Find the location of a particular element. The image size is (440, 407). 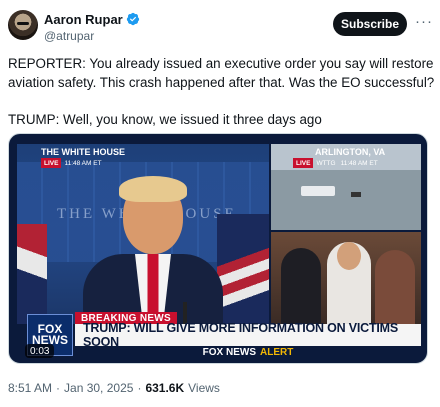

boat is located at coordinates (318, 191).